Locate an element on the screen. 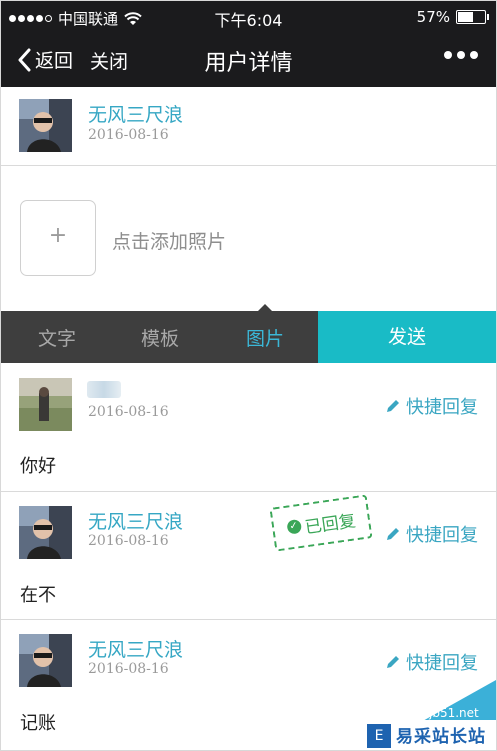  message-text: 记账 is located at coordinates (38, 723).